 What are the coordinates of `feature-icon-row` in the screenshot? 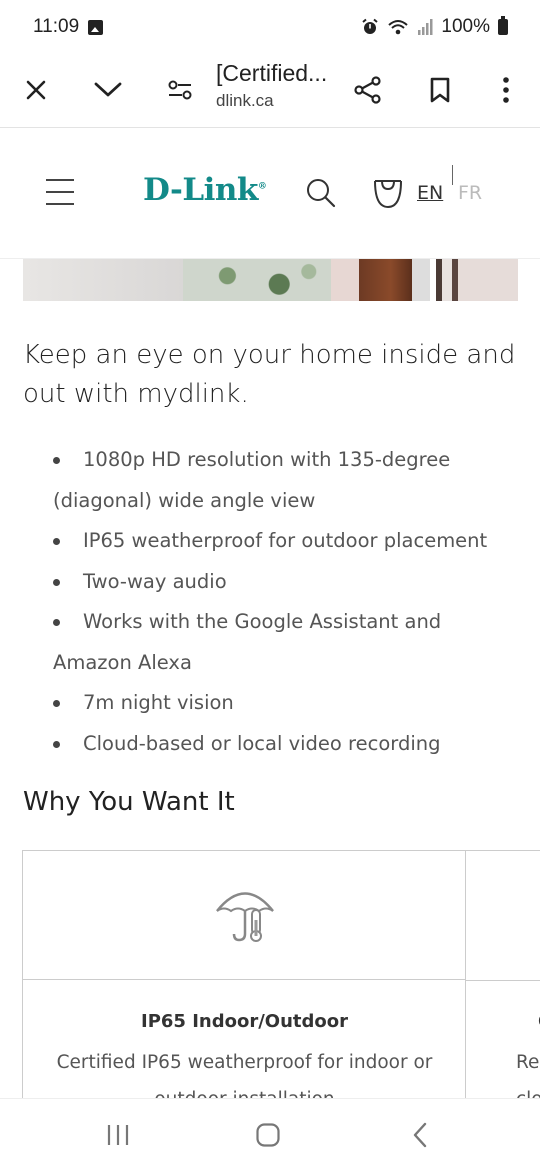 It's located at (244, 915).